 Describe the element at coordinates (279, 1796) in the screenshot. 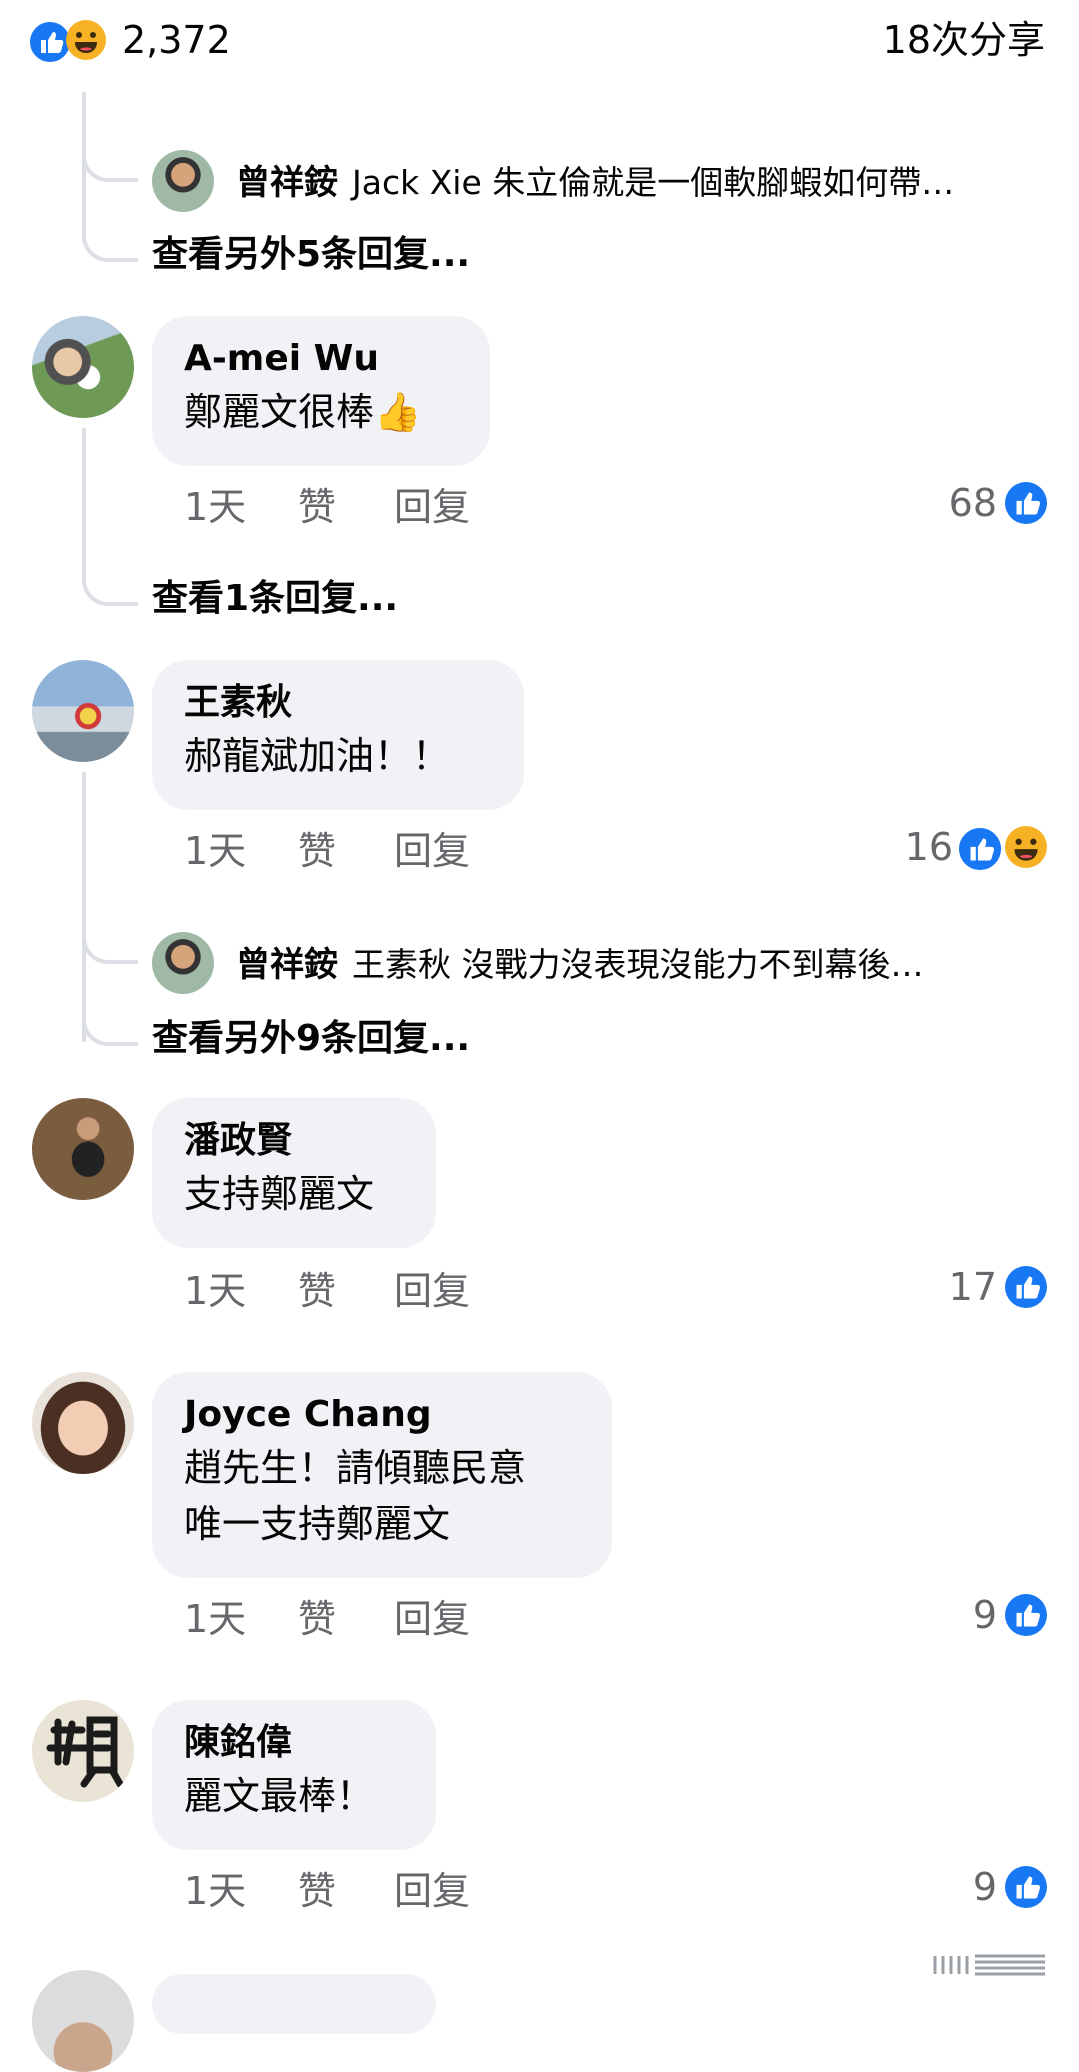

I see `comment-text: 麗文最棒！` at that location.